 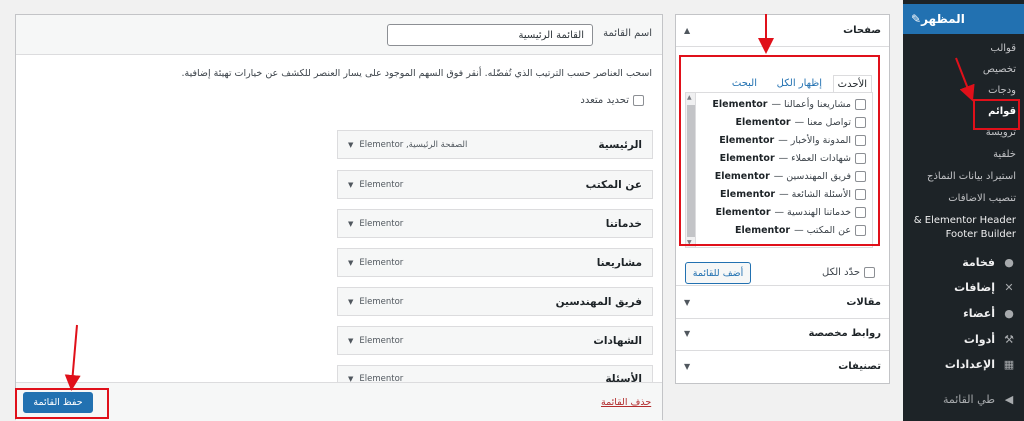 I want to click on arrow-to-save-button, so click(x=72, y=357).